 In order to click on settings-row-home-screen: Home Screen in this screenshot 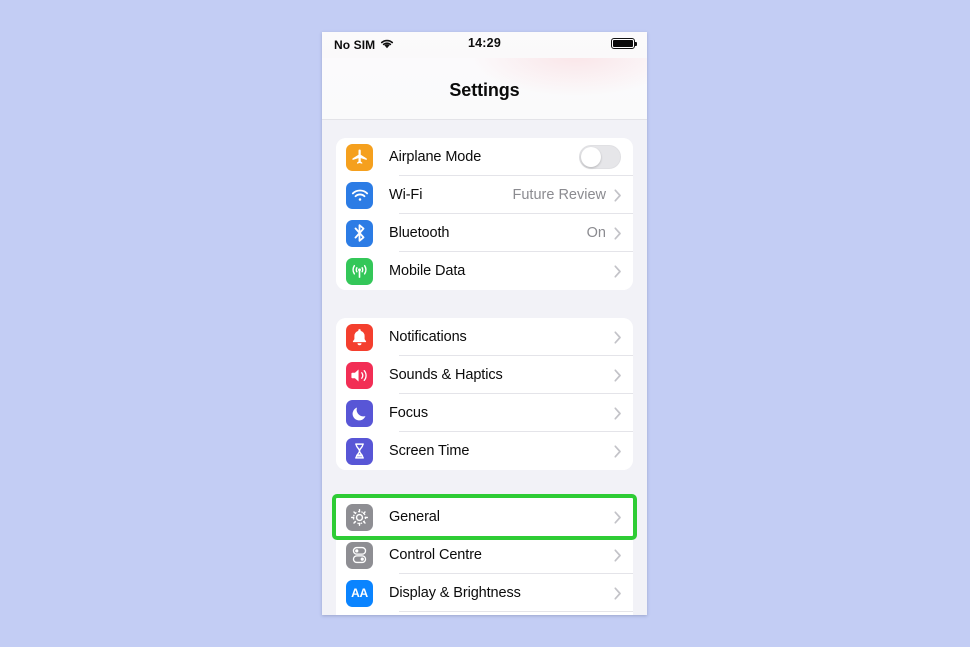, I will do `click(484, 613)`.